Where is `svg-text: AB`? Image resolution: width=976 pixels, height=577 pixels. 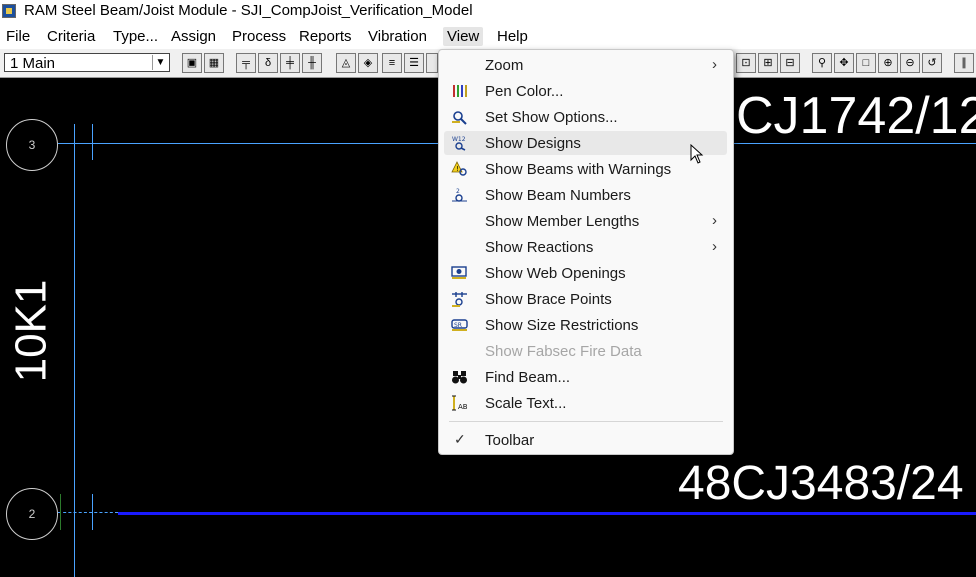 svg-text: AB is located at coordinates (463, 407).